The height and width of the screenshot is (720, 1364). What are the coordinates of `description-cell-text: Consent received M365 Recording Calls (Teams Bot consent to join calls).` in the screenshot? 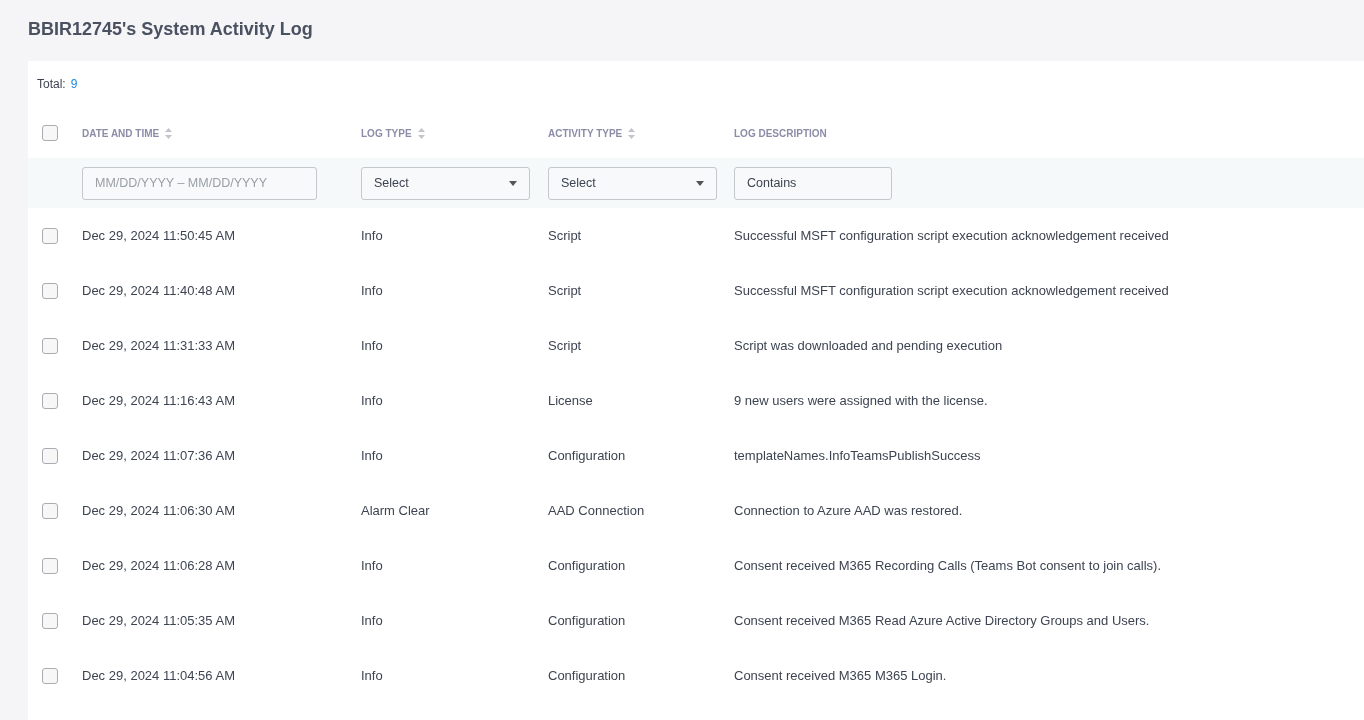 It's located at (948, 565).